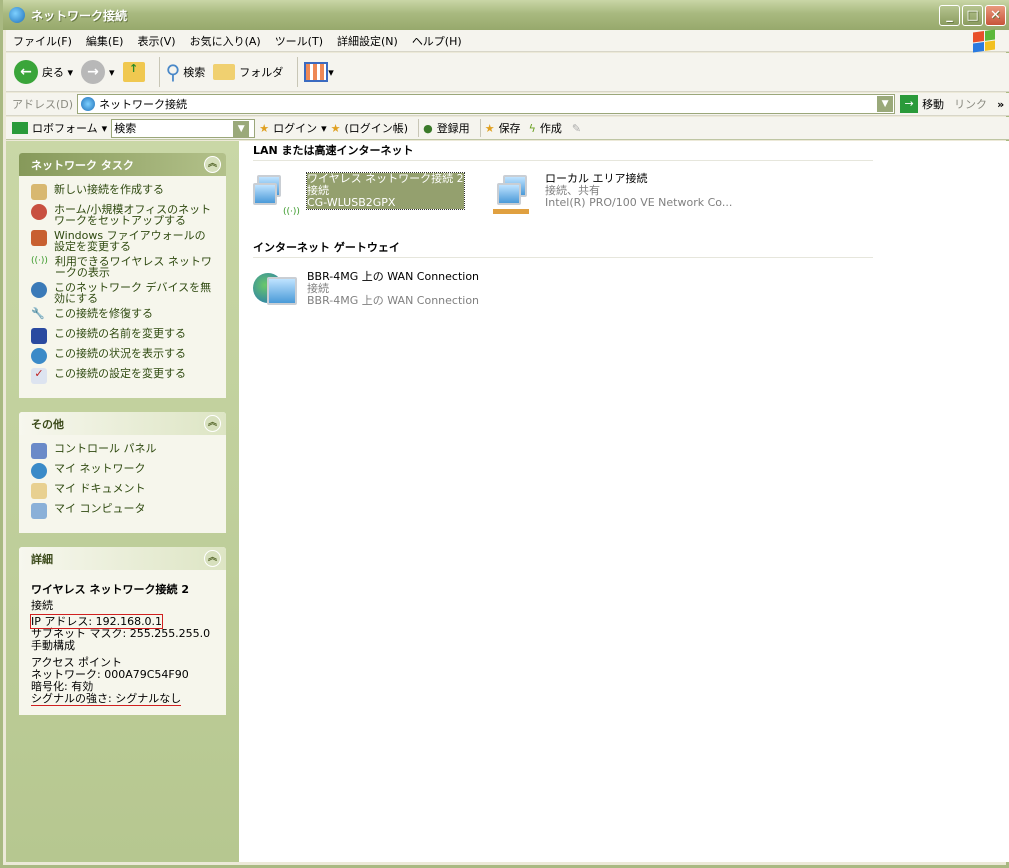 Image resolution: width=1009 pixels, height=868 pixels. I want to click on close-button: ✕, so click(995, 15).